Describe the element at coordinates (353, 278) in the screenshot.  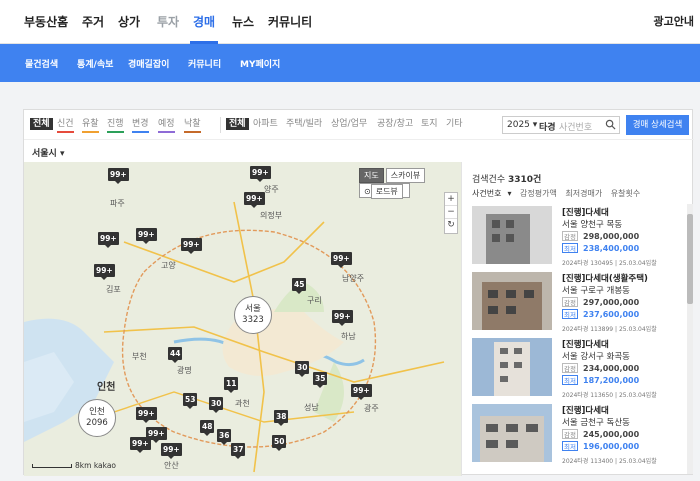
I see `map-label-namyangju: 남양주` at that location.